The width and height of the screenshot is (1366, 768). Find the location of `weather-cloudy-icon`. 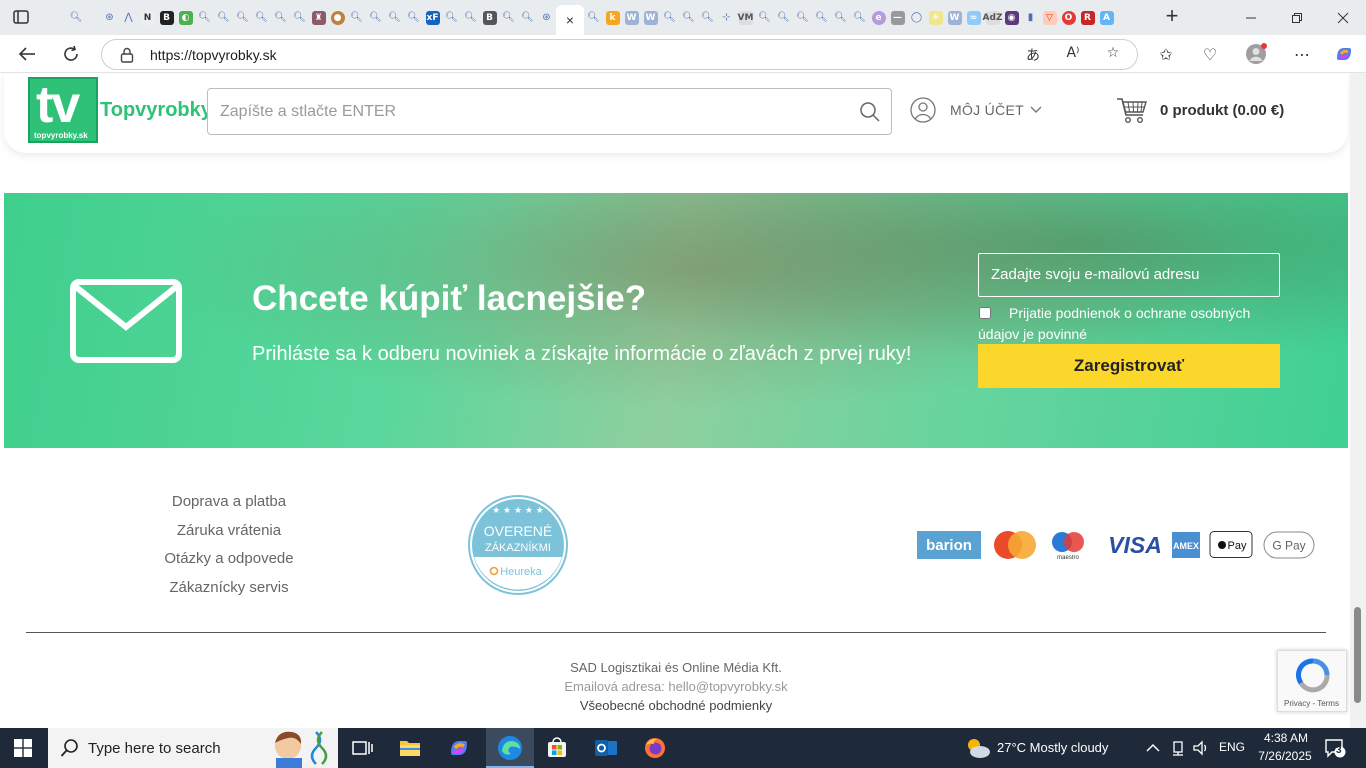

weather-cloudy-icon is located at coordinates (978, 748).